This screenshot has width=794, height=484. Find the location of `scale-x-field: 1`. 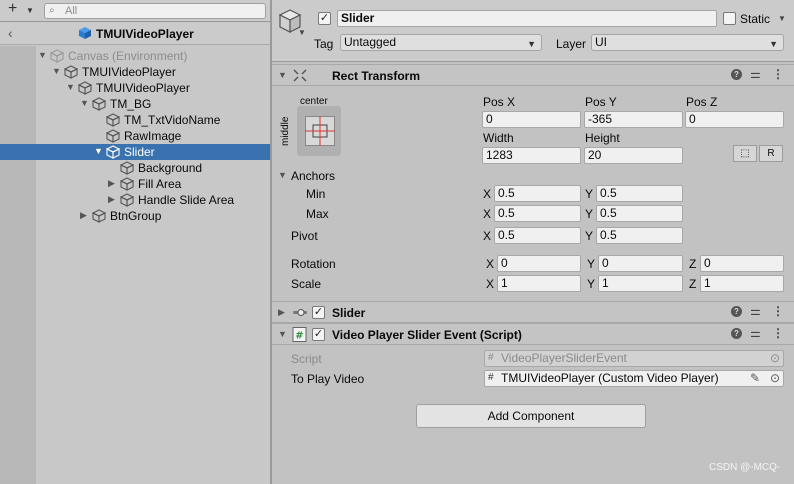

scale-x-field: 1 is located at coordinates (539, 283).